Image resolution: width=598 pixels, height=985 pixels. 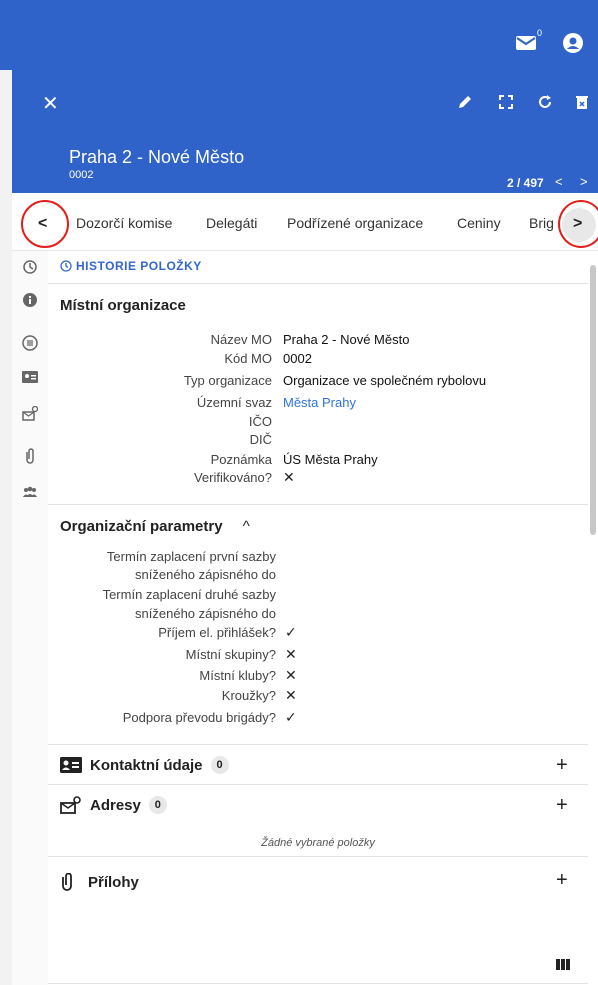 What do you see at coordinates (217, 632) in the screenshot?
I see `param-label: Příjem el. přihlášek?` at bounding box center [217, 632].